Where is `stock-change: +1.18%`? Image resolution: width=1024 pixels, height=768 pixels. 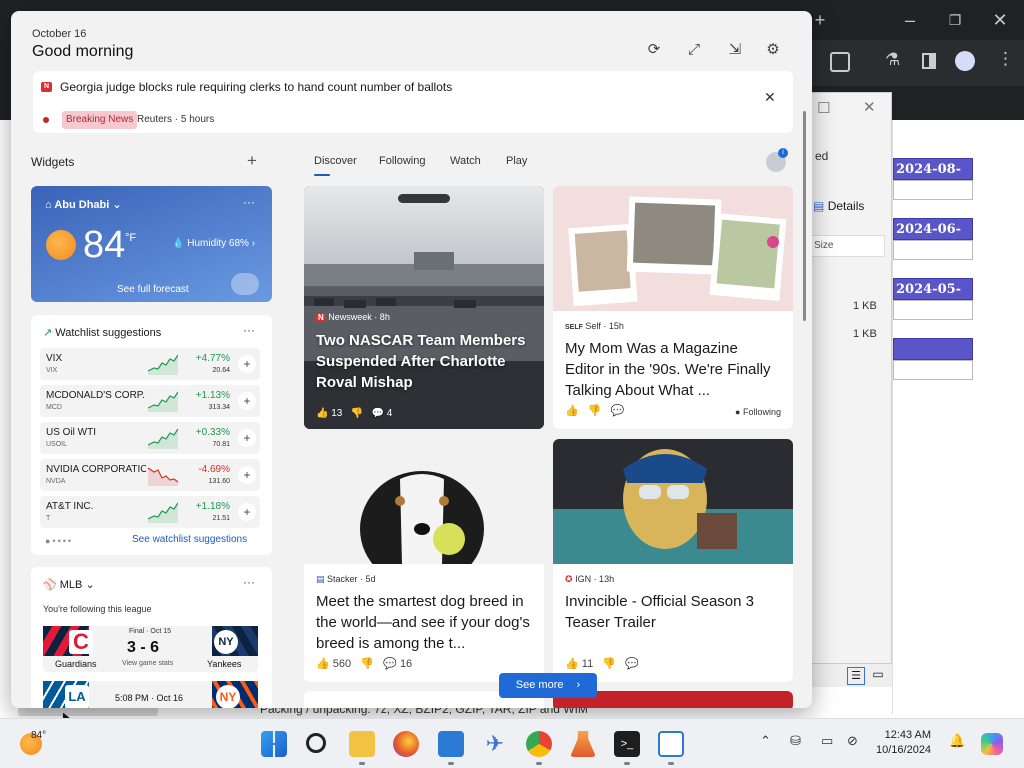
stock-change: +1.18% is located at coordinates (212, 506).